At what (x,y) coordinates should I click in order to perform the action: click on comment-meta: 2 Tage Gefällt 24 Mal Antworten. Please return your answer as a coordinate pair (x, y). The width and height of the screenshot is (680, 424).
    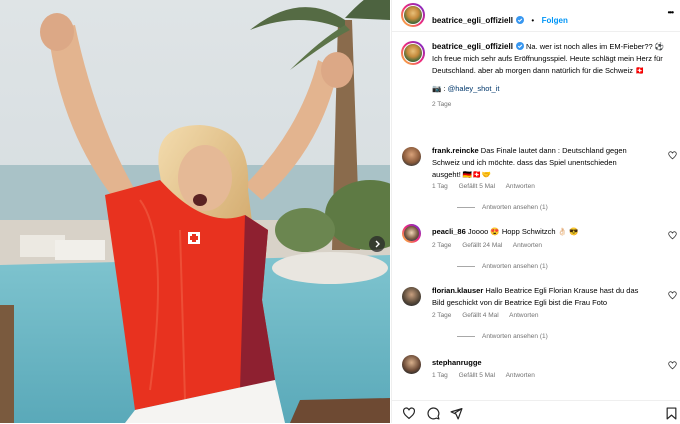
    Looking at the image, I should click on (491, 245).